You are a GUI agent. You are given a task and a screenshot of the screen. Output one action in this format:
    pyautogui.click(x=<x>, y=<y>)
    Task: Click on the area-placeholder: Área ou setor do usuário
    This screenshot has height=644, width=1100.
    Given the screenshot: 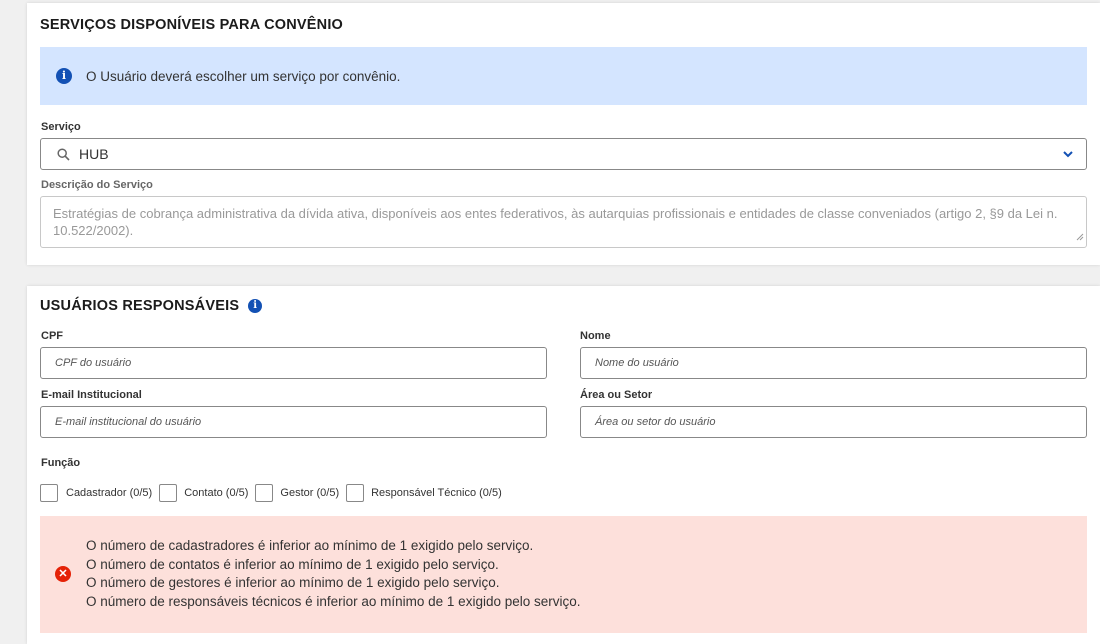 What is the action you would take?
    pyautogui.click(x=655, y=422)
    